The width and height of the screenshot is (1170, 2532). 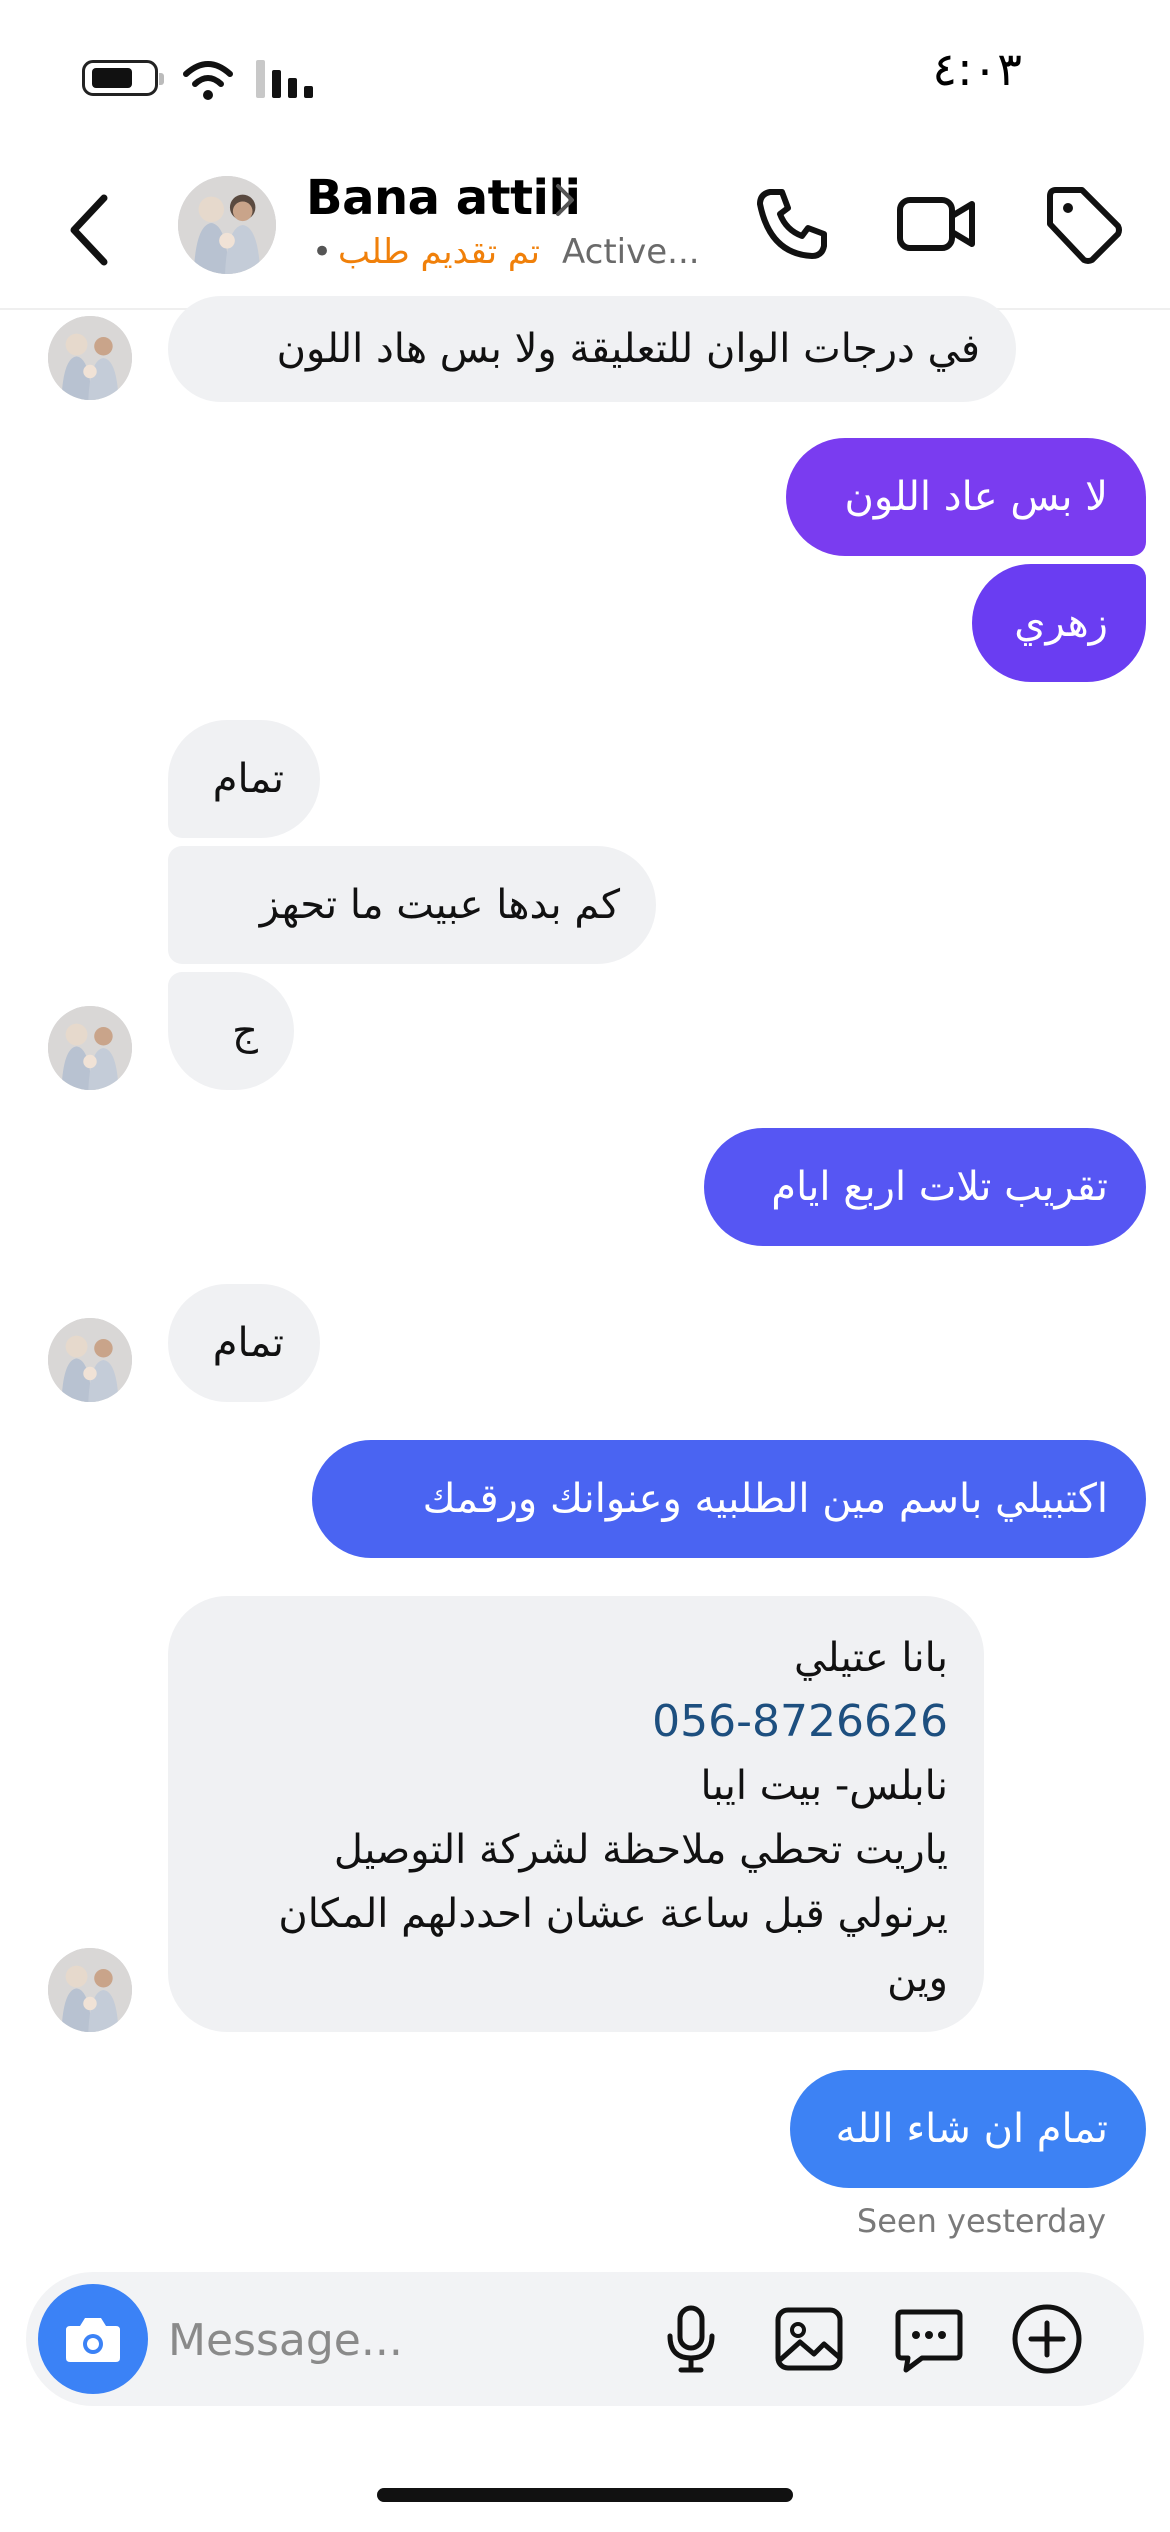 What do you see at coordinates (628, 349) in the screenshot?
I see `message-text: في درجات الوان للتعليقة ولا بس هاد اللون` at bounding box center [628, 349].